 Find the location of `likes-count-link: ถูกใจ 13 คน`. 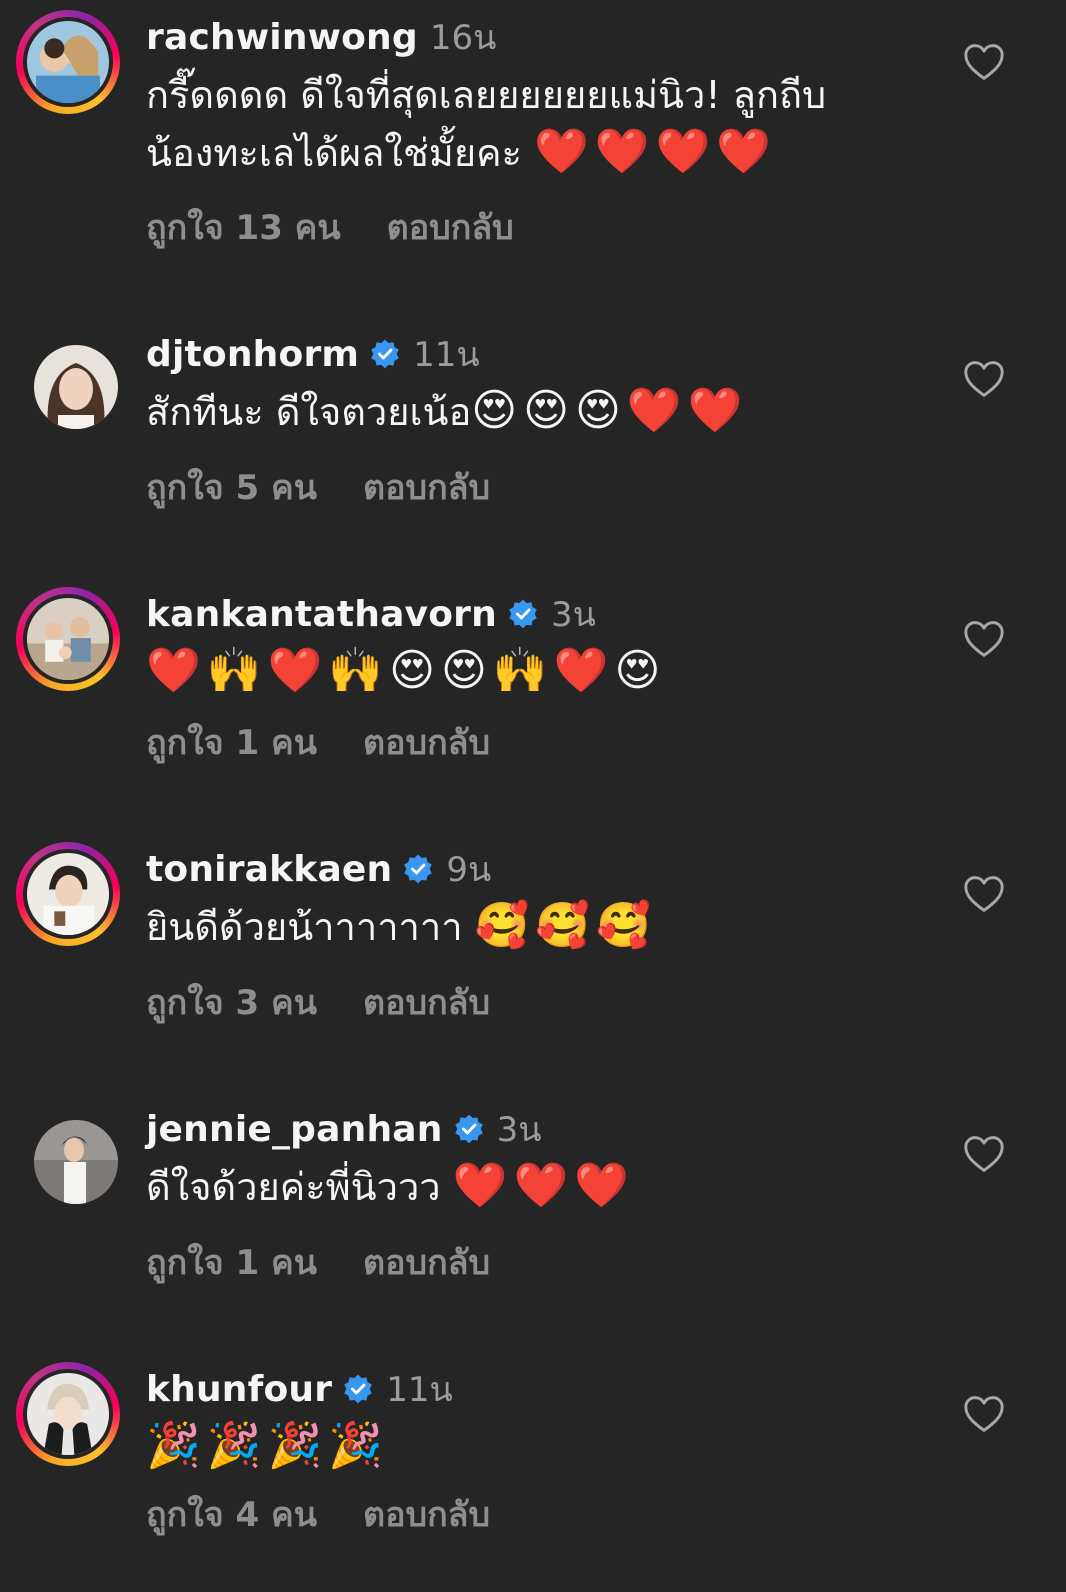

likes-count-link: ถูกใจ 13 คน is located at coordinates (243, 227).